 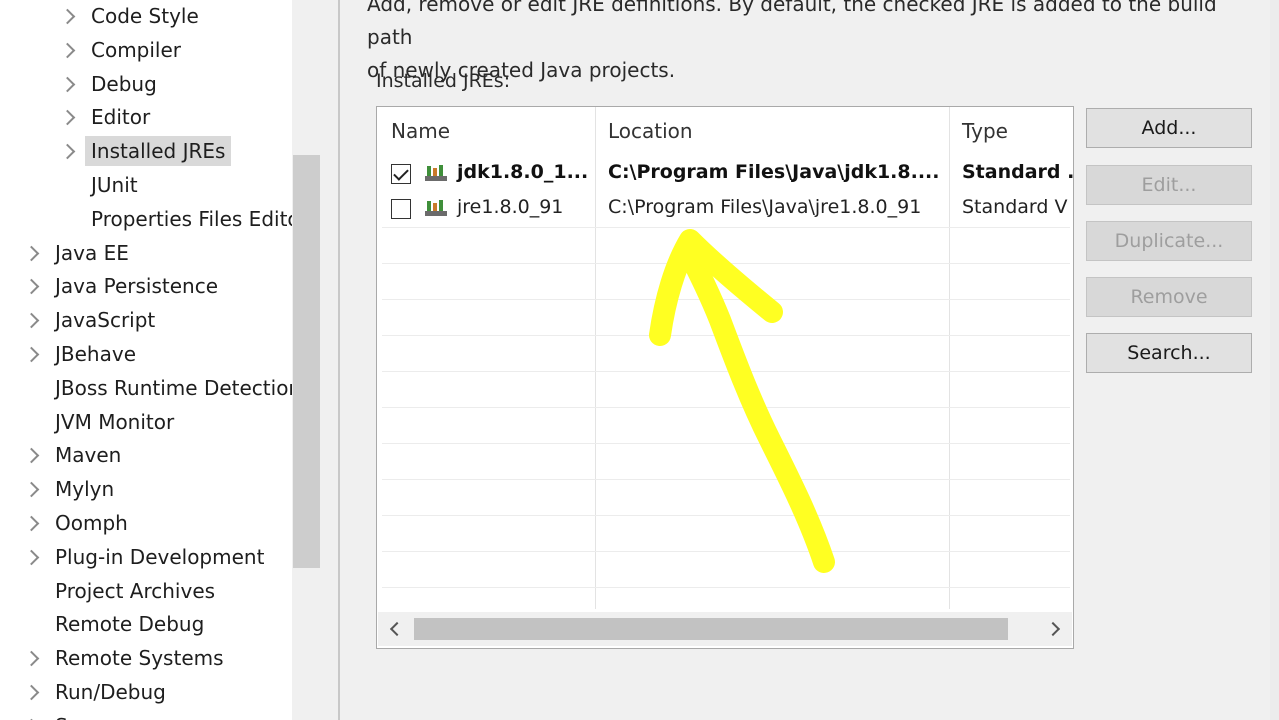 I want to click on tree-item: JBoss Runtime Detection, so click(x=150, y=388).